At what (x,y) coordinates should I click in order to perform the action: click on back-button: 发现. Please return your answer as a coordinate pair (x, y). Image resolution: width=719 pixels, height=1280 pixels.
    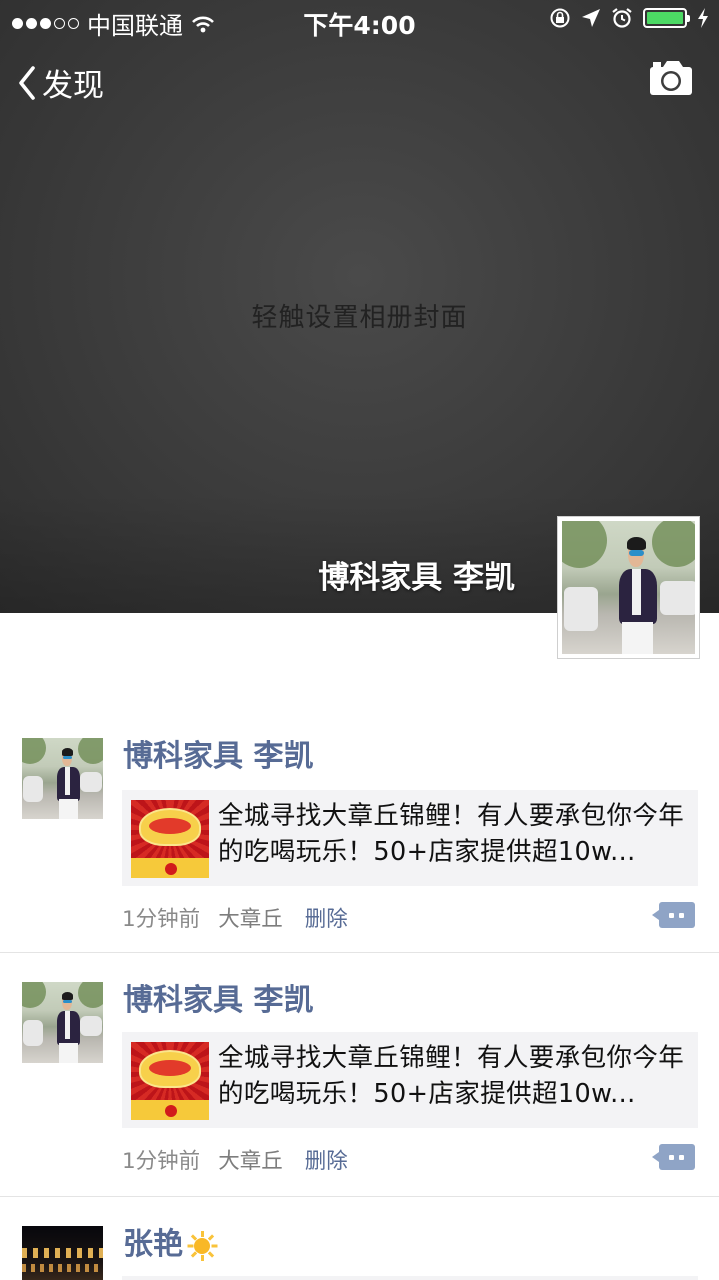
    Looking at the image, I should click on (61, 82).